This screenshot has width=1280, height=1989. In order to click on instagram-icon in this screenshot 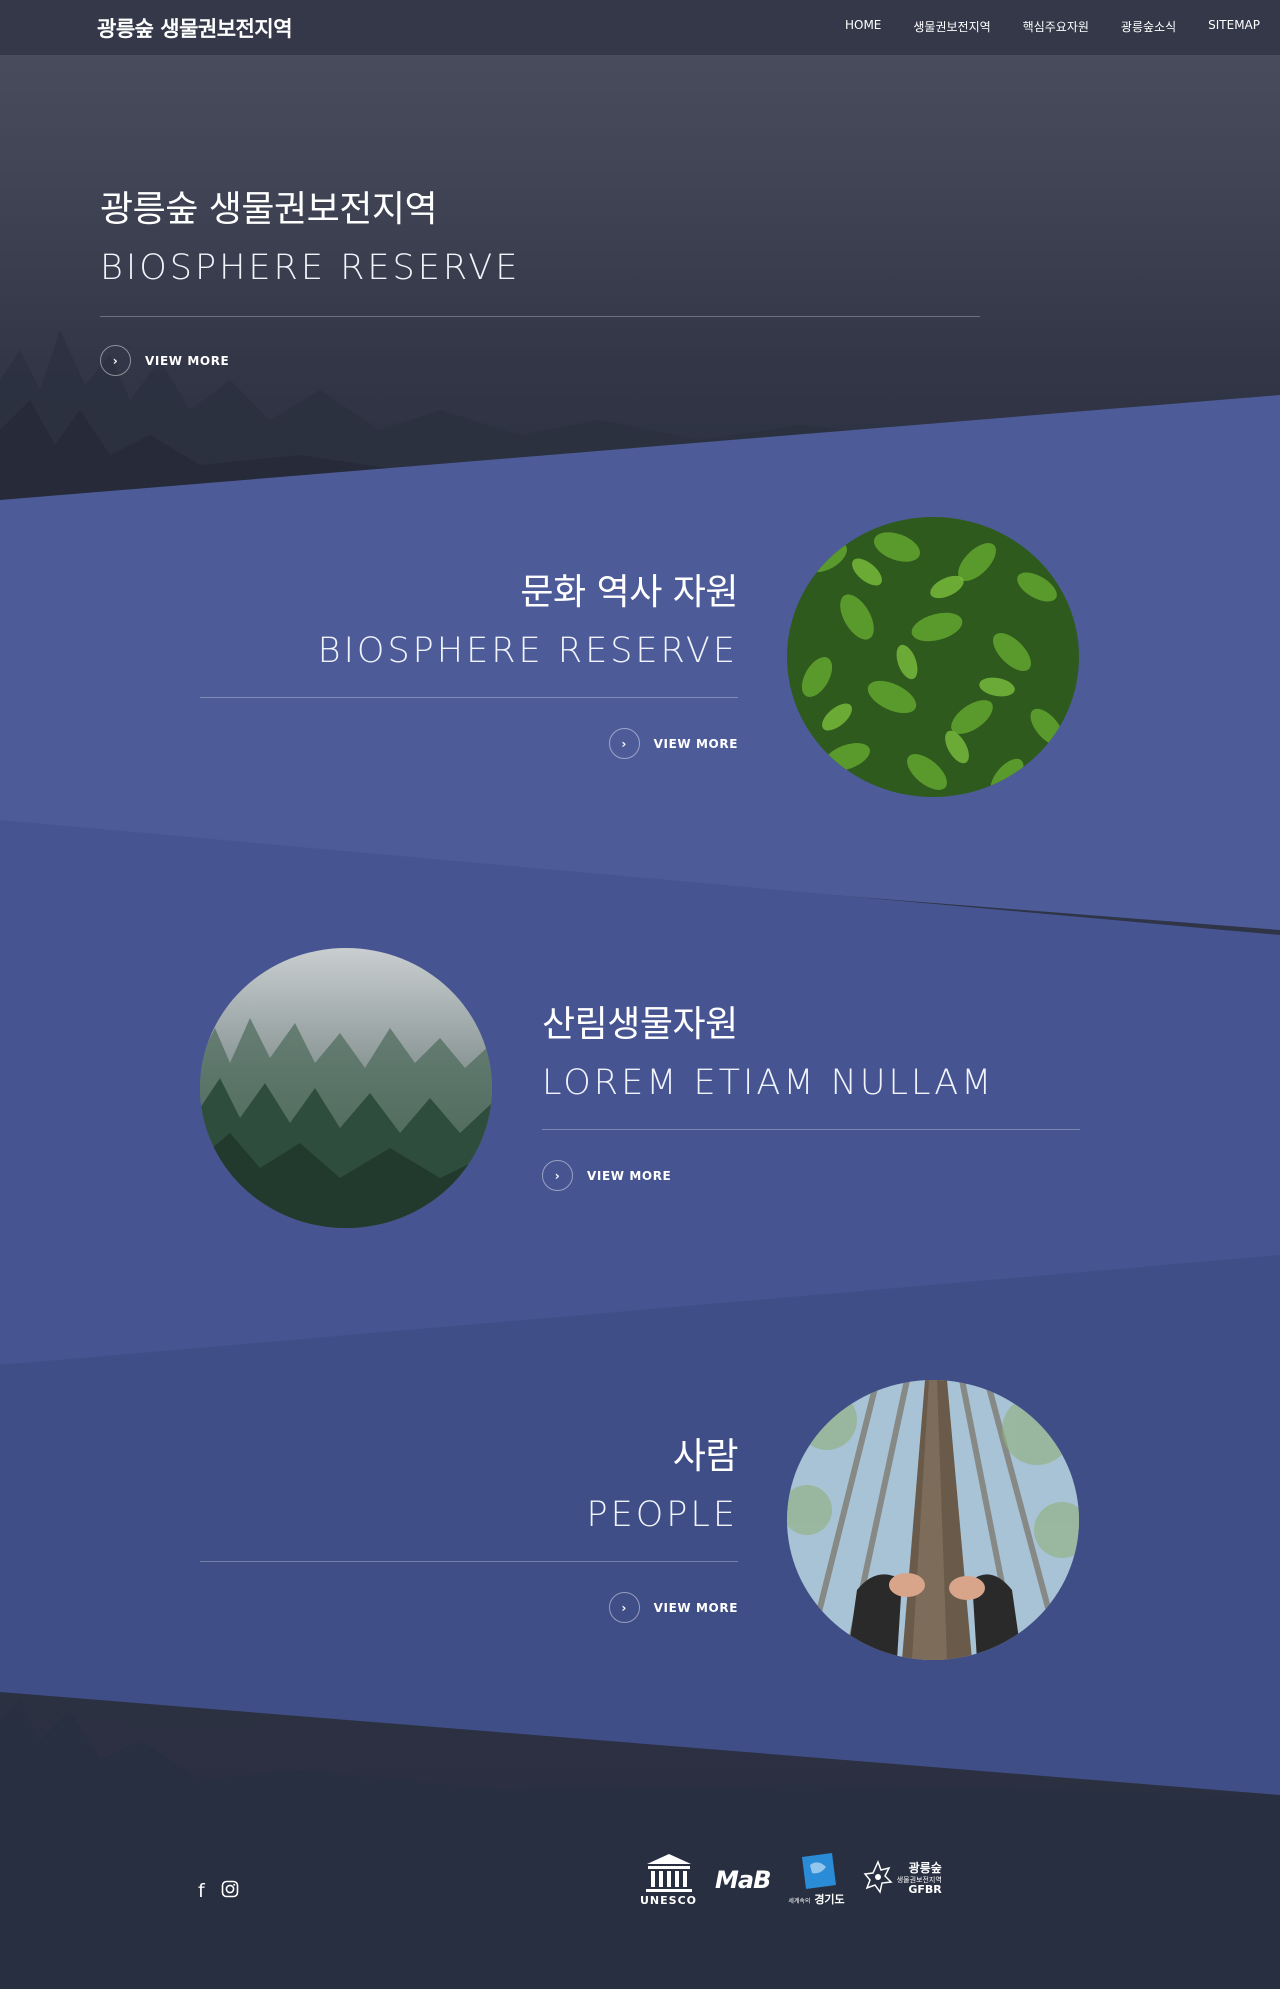, I will do `click(230, 1891)`.